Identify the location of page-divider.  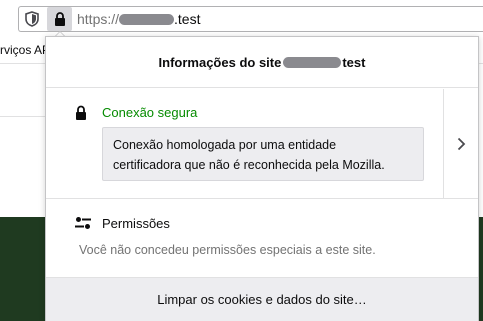
(22, 116).